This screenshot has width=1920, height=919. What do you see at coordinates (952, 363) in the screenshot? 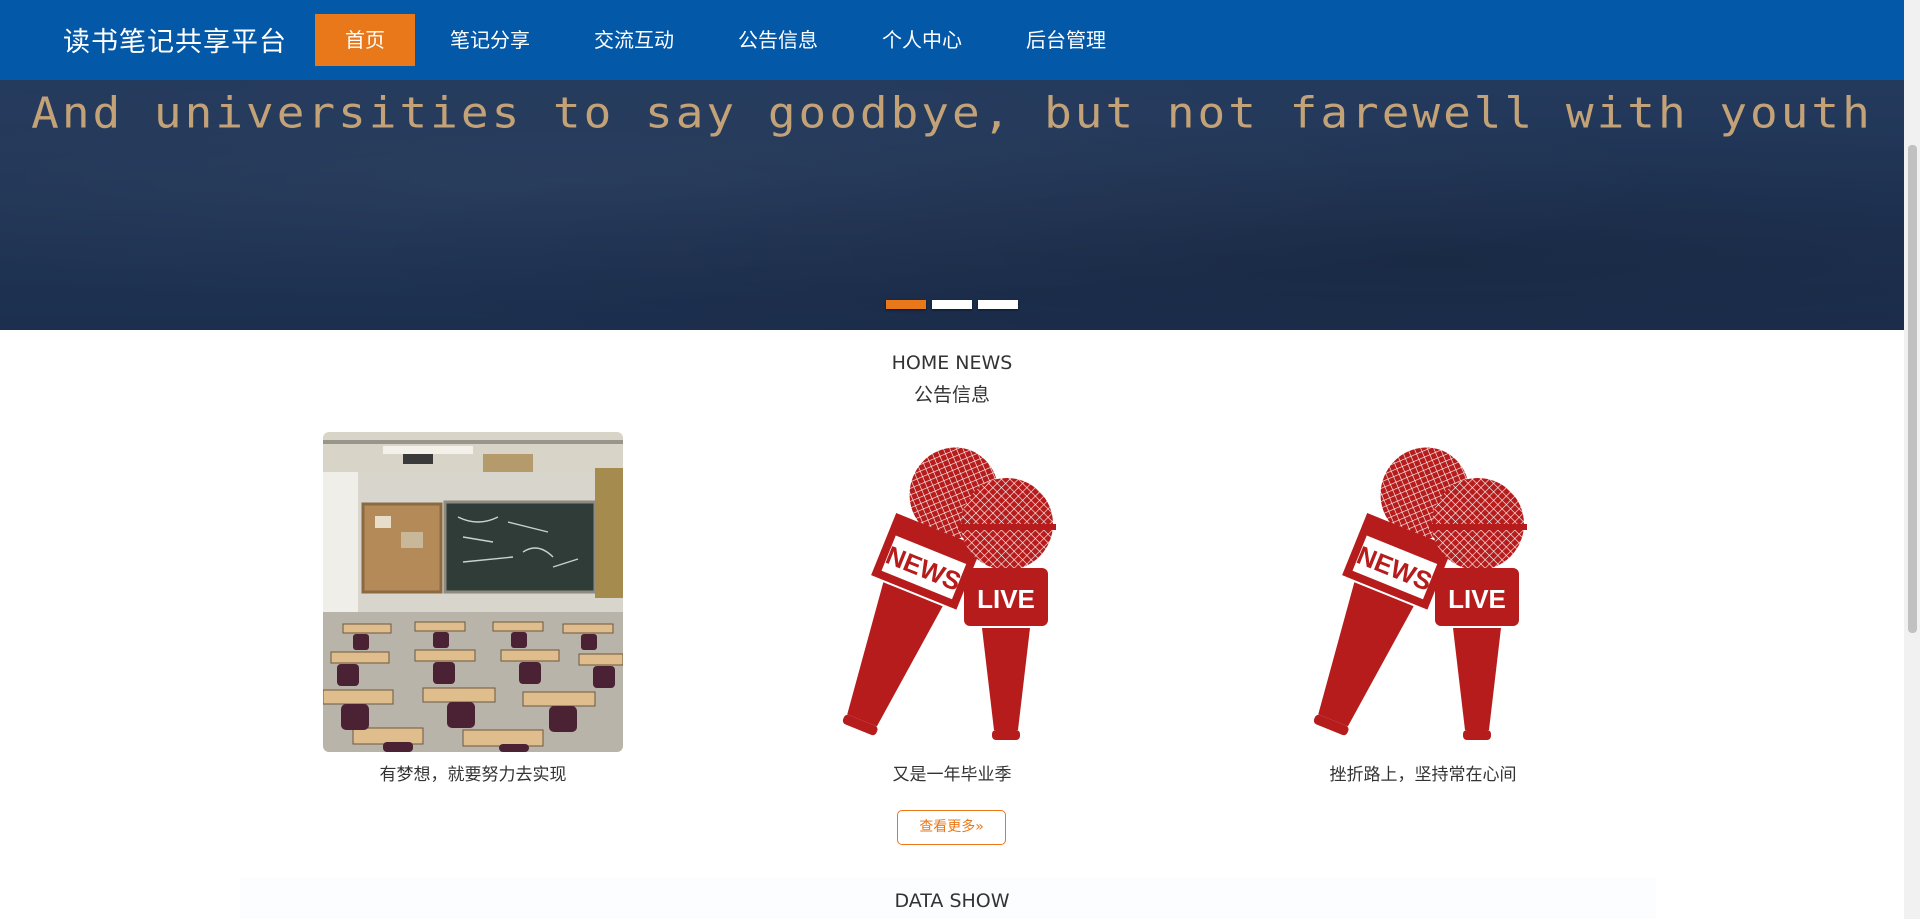
I see `news-section-title: HOME NEWS` at bounding box center [952, 363].